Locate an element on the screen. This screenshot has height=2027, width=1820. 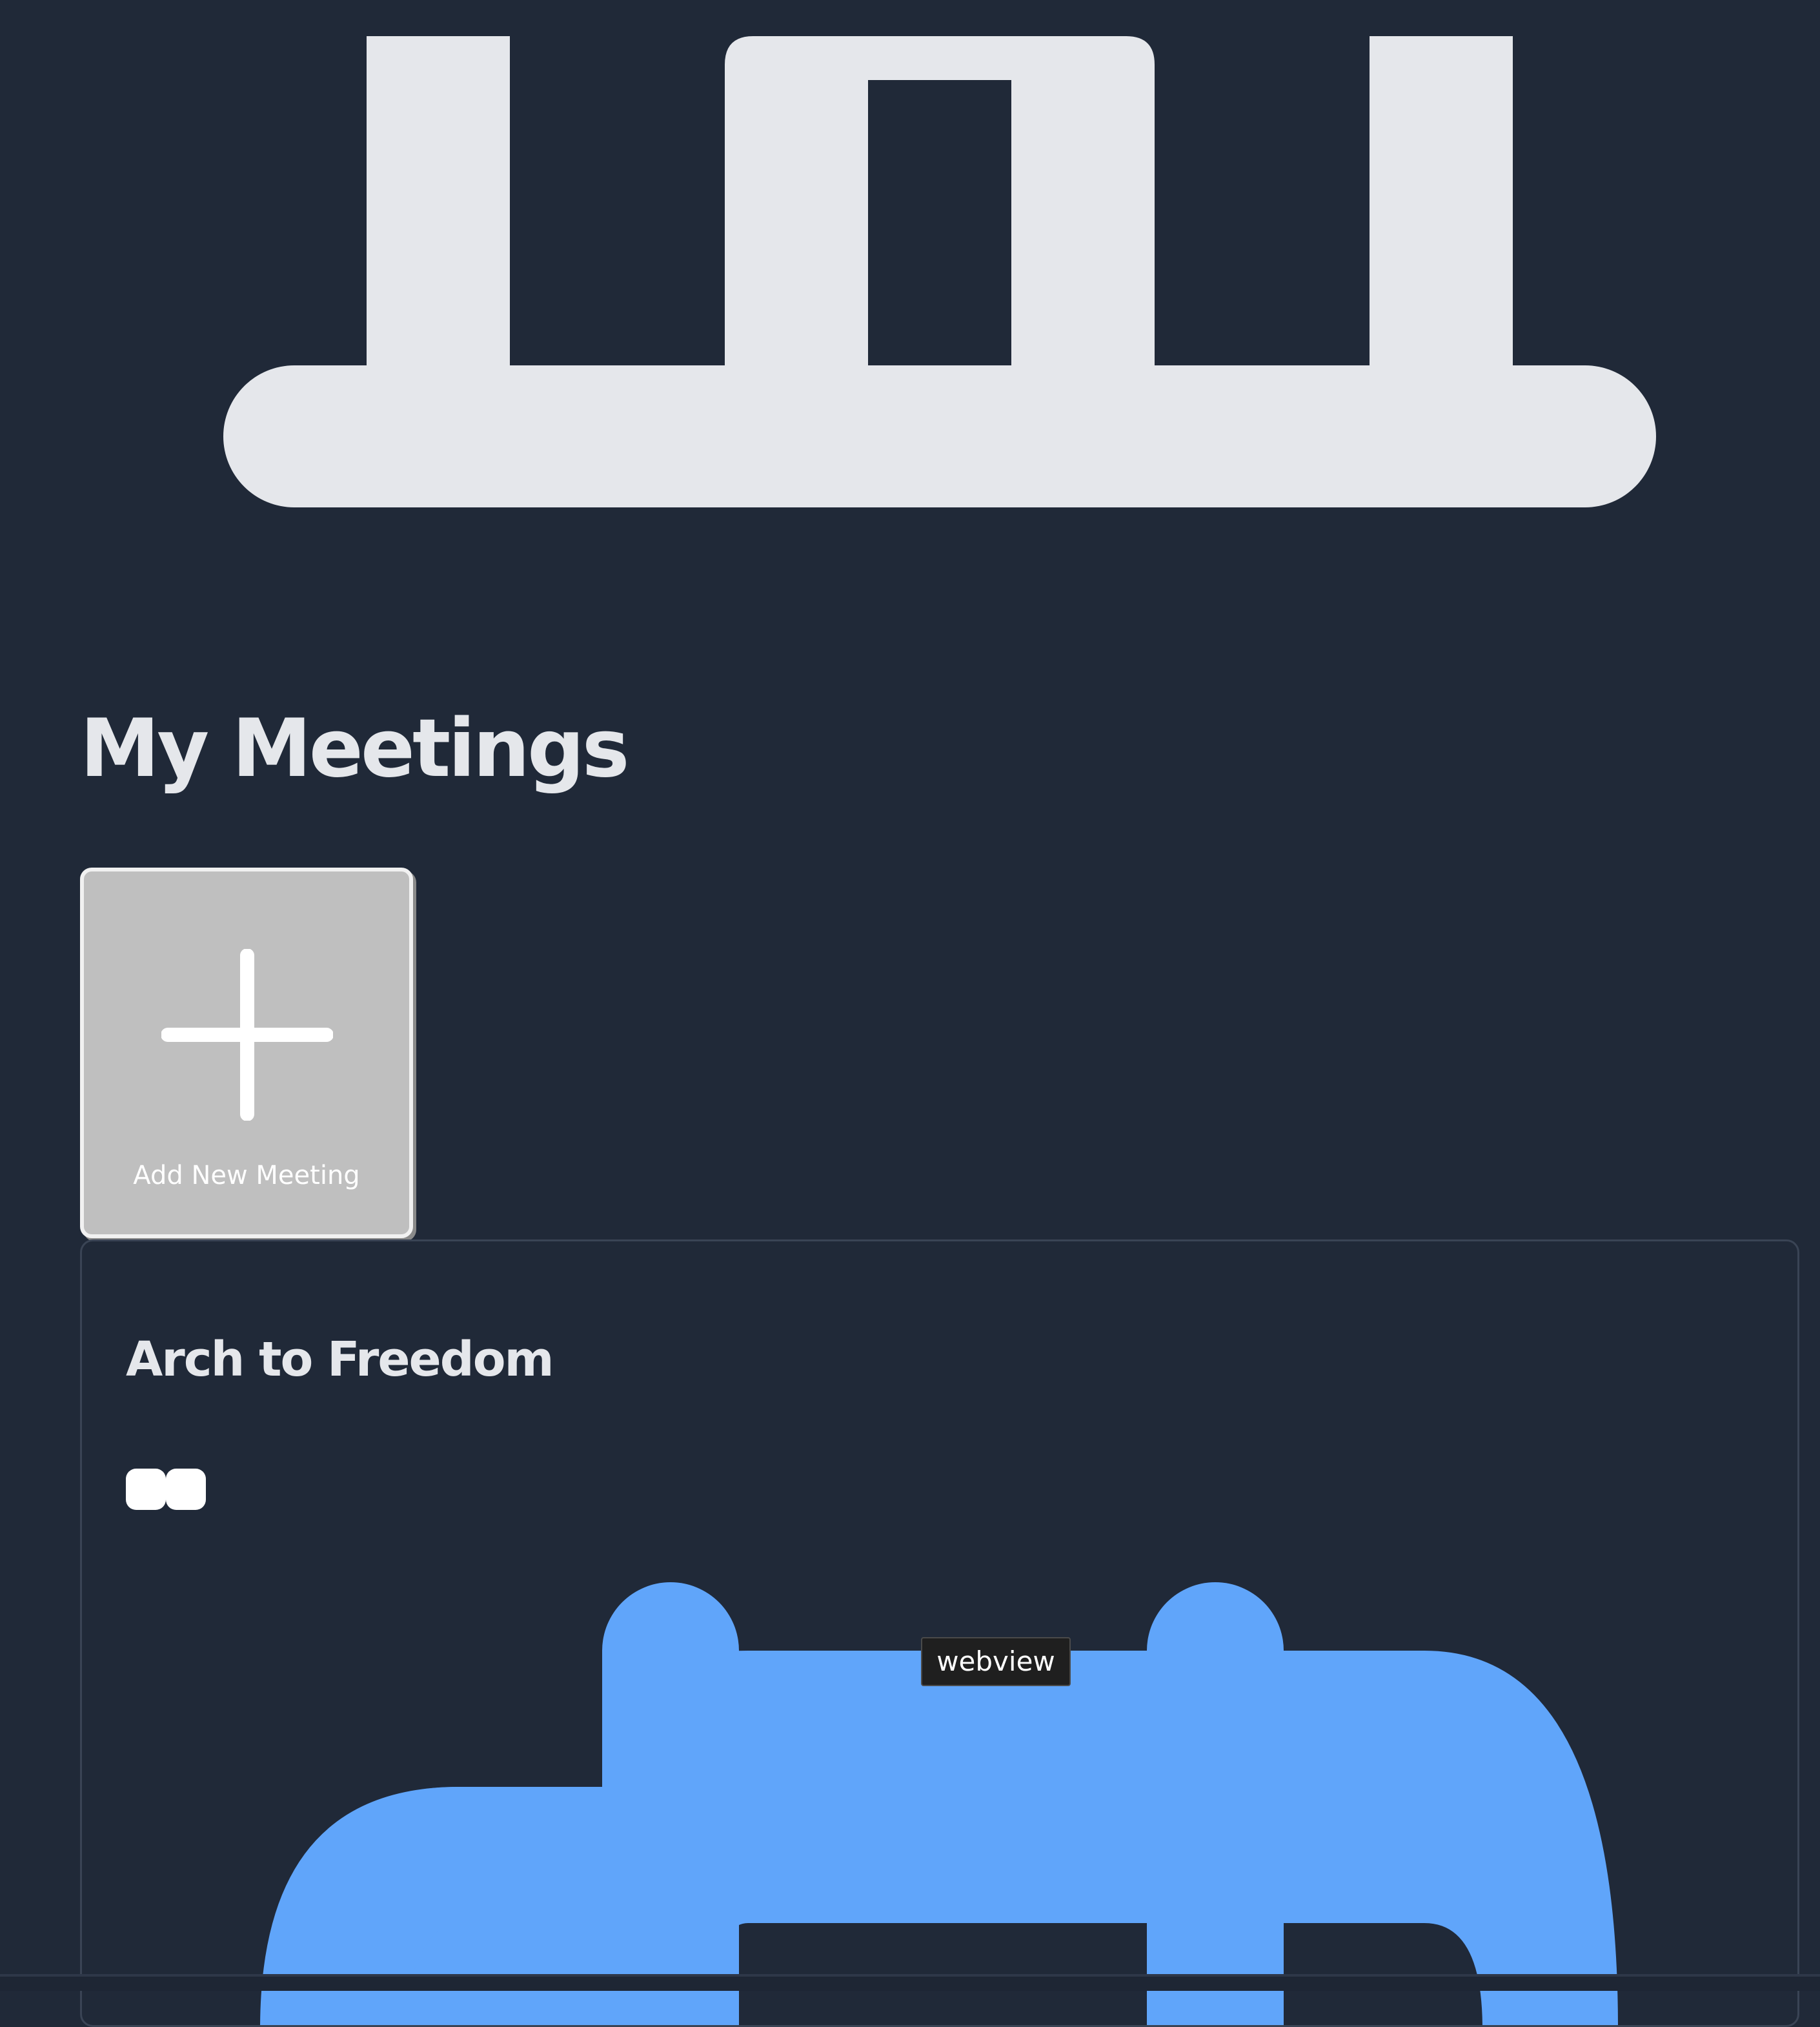
page-title: My Meetings is located at coordinates (355, 749).